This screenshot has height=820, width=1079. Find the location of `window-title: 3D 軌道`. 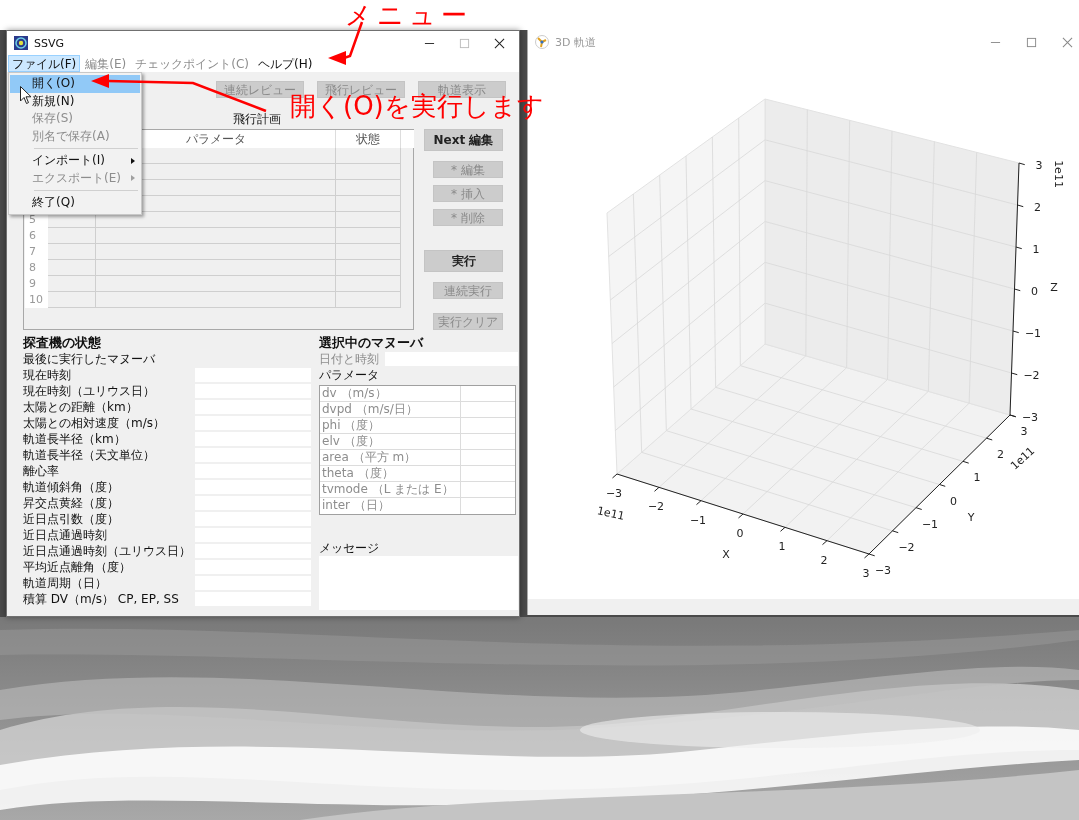

window-title: 3D 軌道 is located at coordinates (575, 42).